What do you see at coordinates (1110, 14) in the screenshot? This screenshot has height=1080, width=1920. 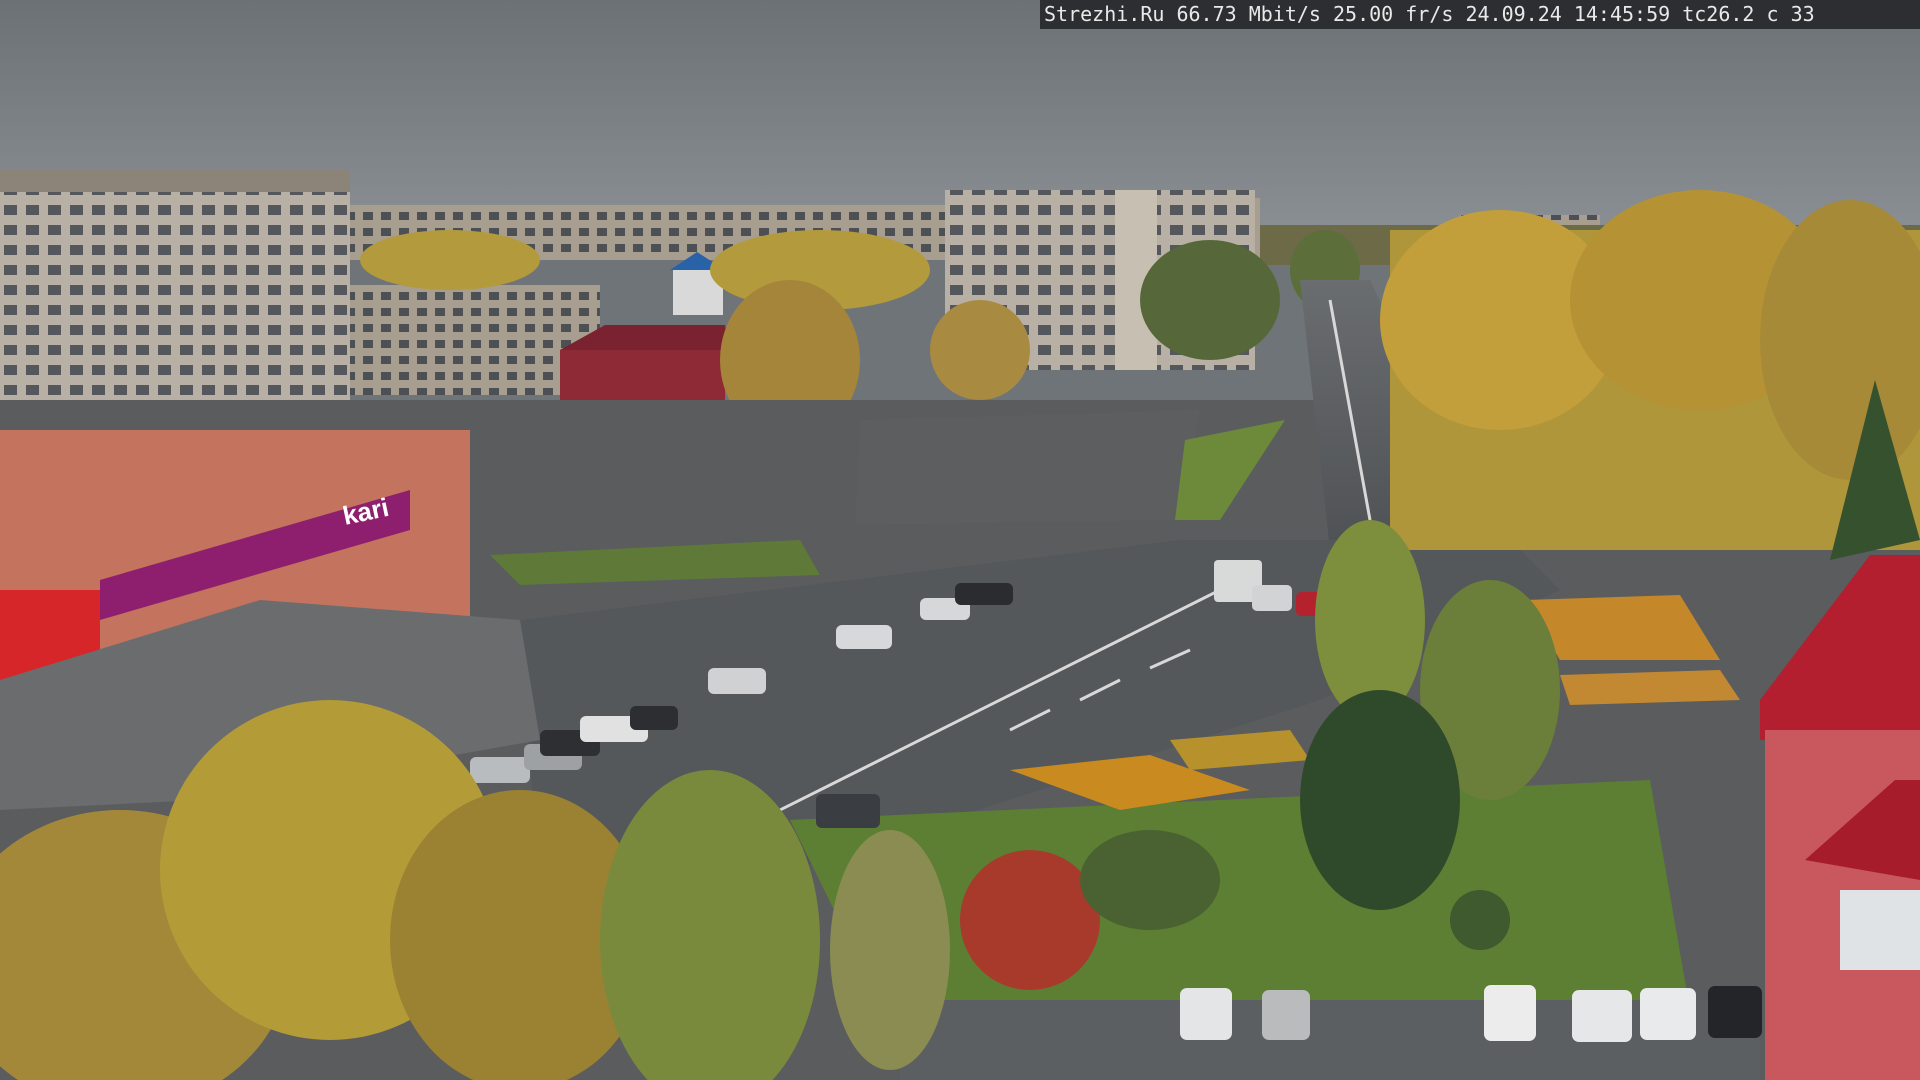 I see `osd-site: Strezhi.Ru` at bounding box center [1110, 14].